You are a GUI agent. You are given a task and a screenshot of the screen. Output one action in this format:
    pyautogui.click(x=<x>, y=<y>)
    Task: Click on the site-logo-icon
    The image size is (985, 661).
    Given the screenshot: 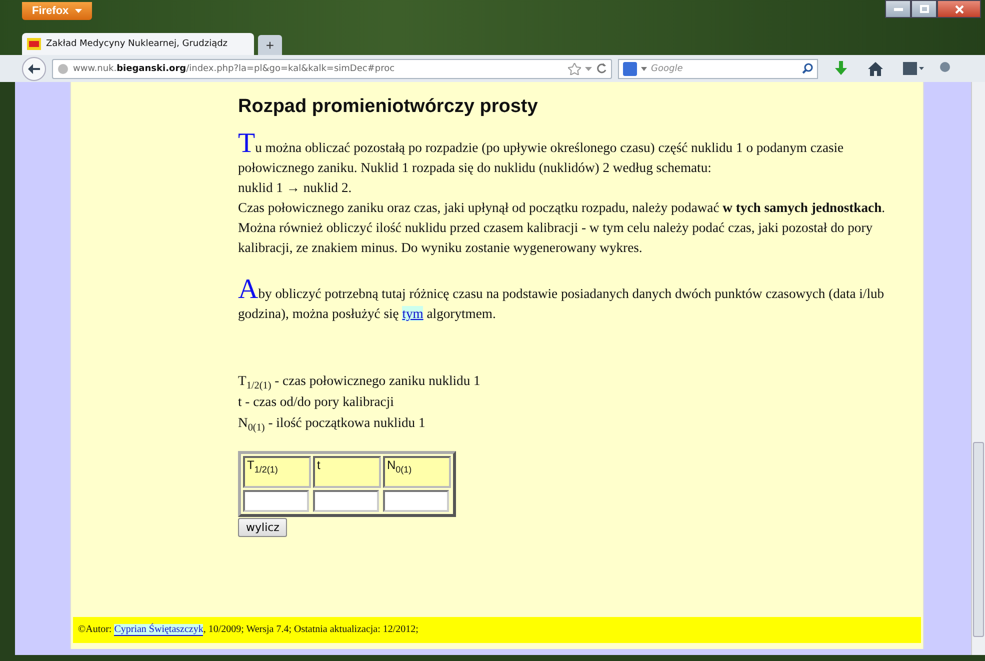 What is the action you would take?
    pyautogui.click(x=34, y=44)
    